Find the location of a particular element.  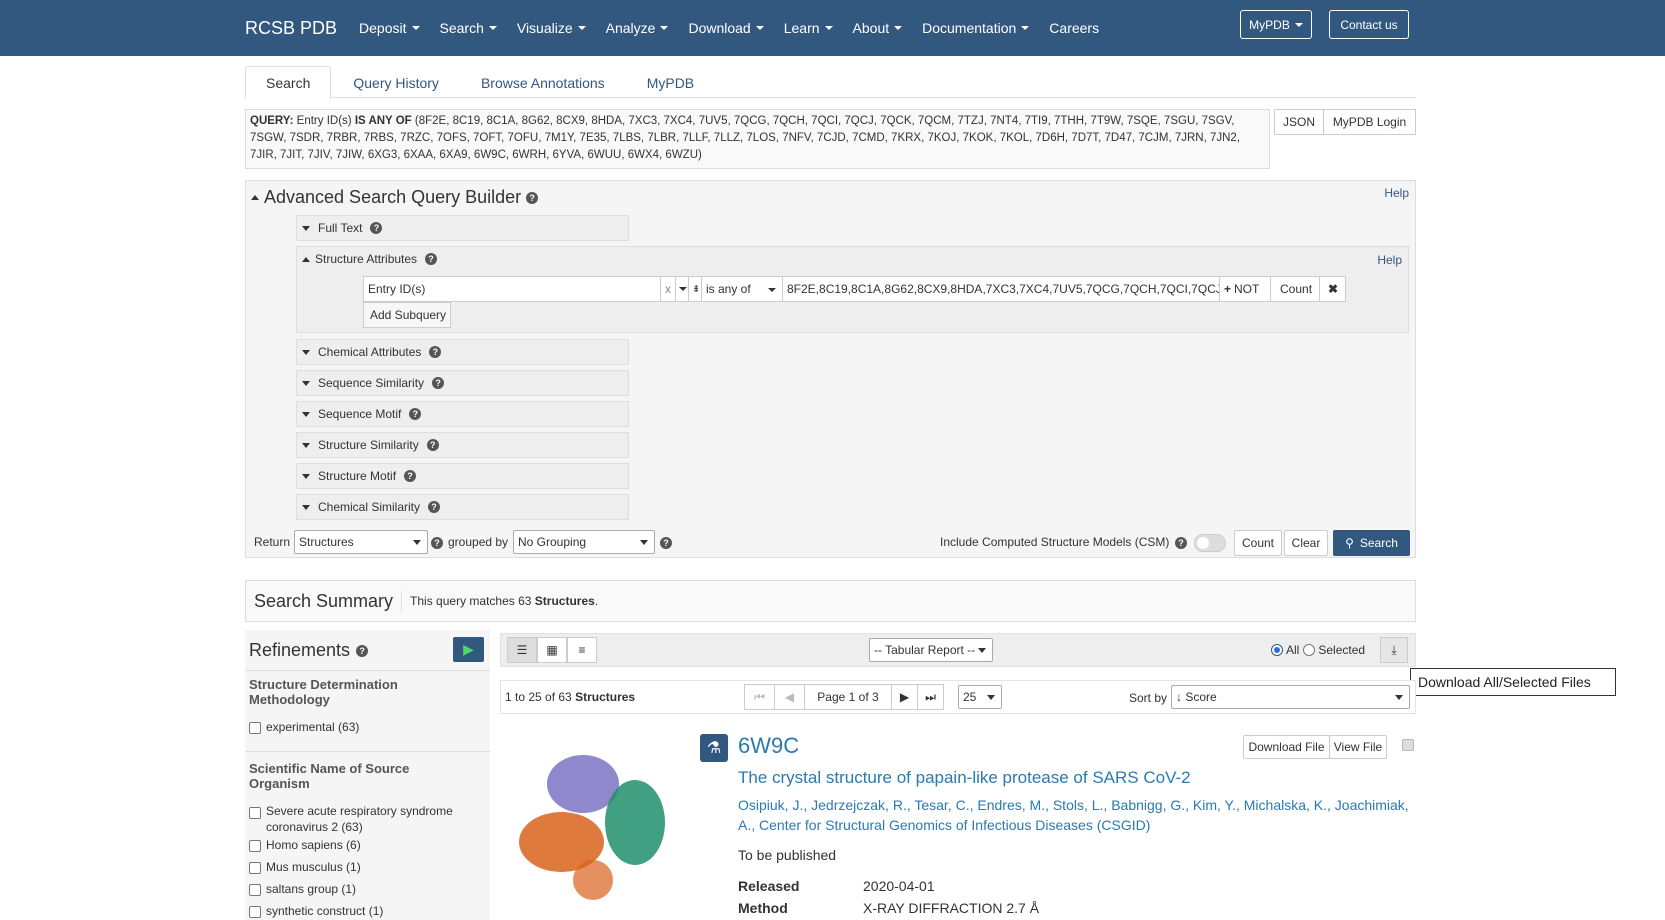

search-button: ⚲ Search is located at coordinates (1371, 543).